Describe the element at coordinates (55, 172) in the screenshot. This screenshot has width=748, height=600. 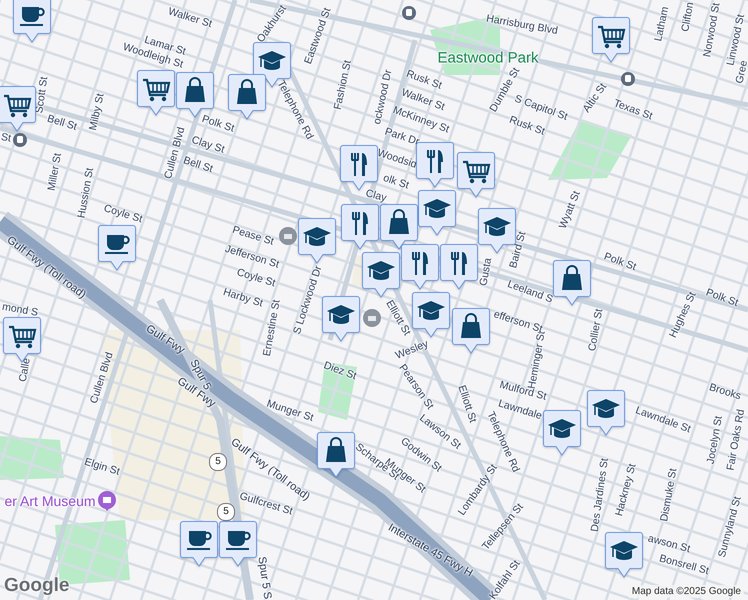
I see `street-label: Miller St` at that location.